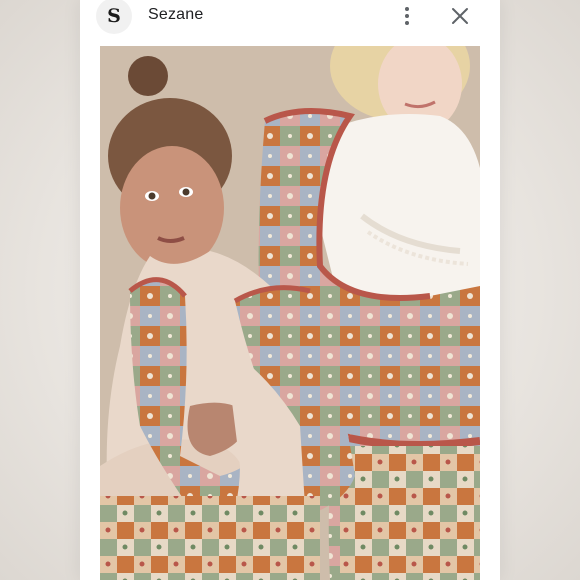 This screenshot has height=580, width=580. I want to click on avatar-letter: S, so click(114, 16).